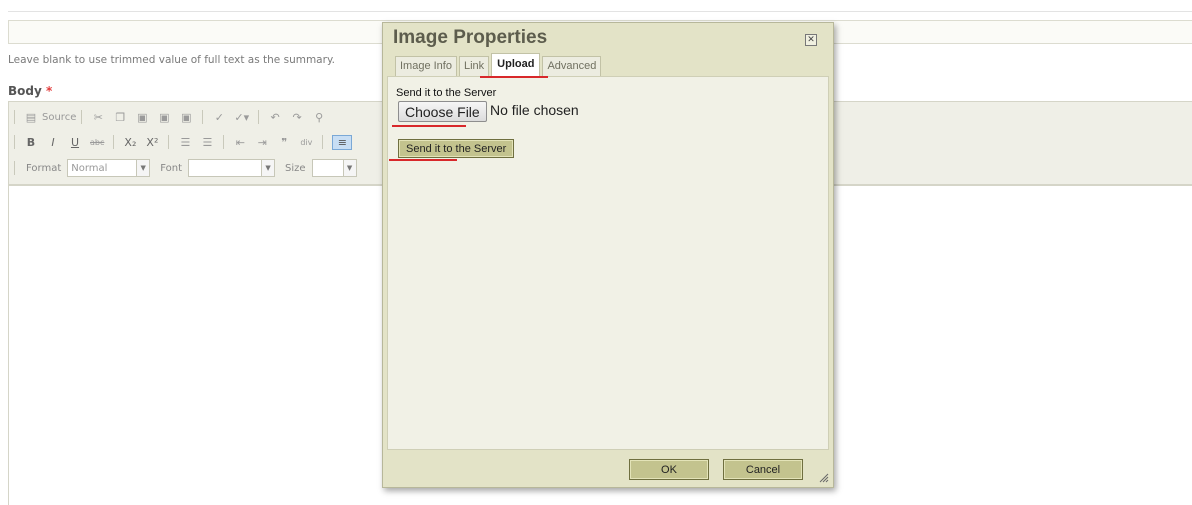 This screenshot has height=505, width=1192. I want to click on paste-word-icon: ▣, so click(186, 117).